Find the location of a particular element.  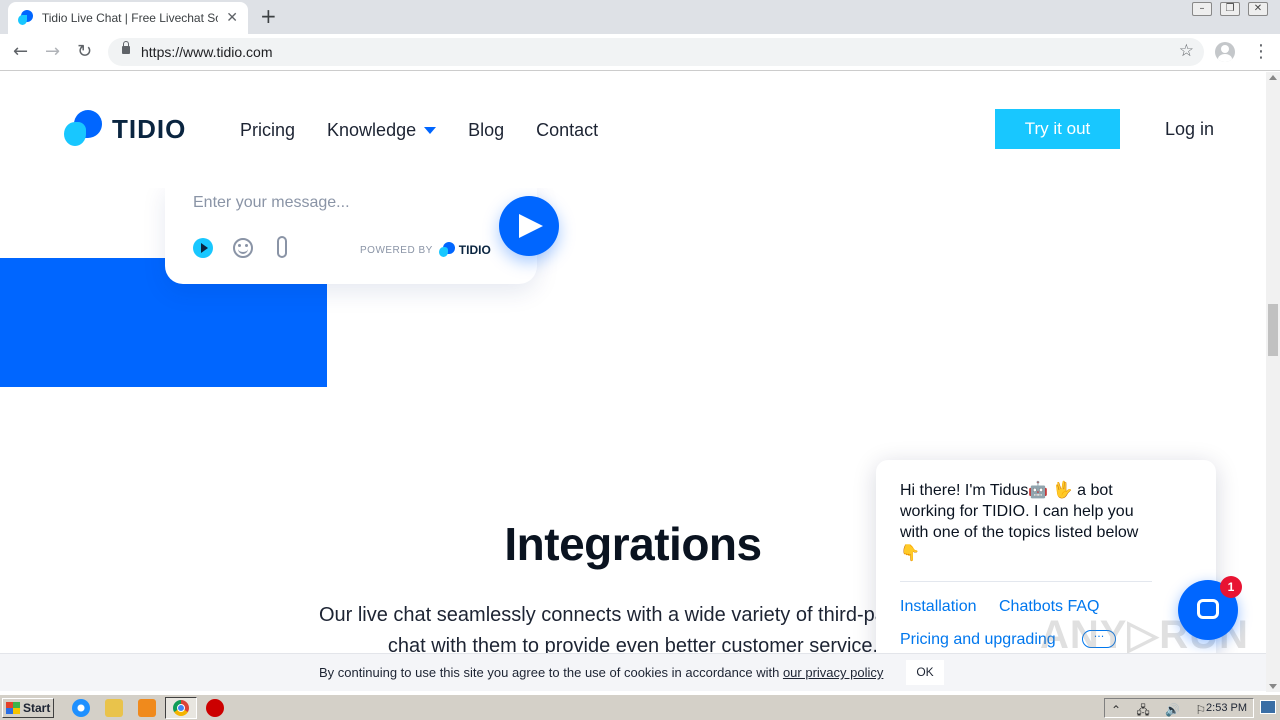

chat-bubble-icon is located at coordinates (1208, 609).